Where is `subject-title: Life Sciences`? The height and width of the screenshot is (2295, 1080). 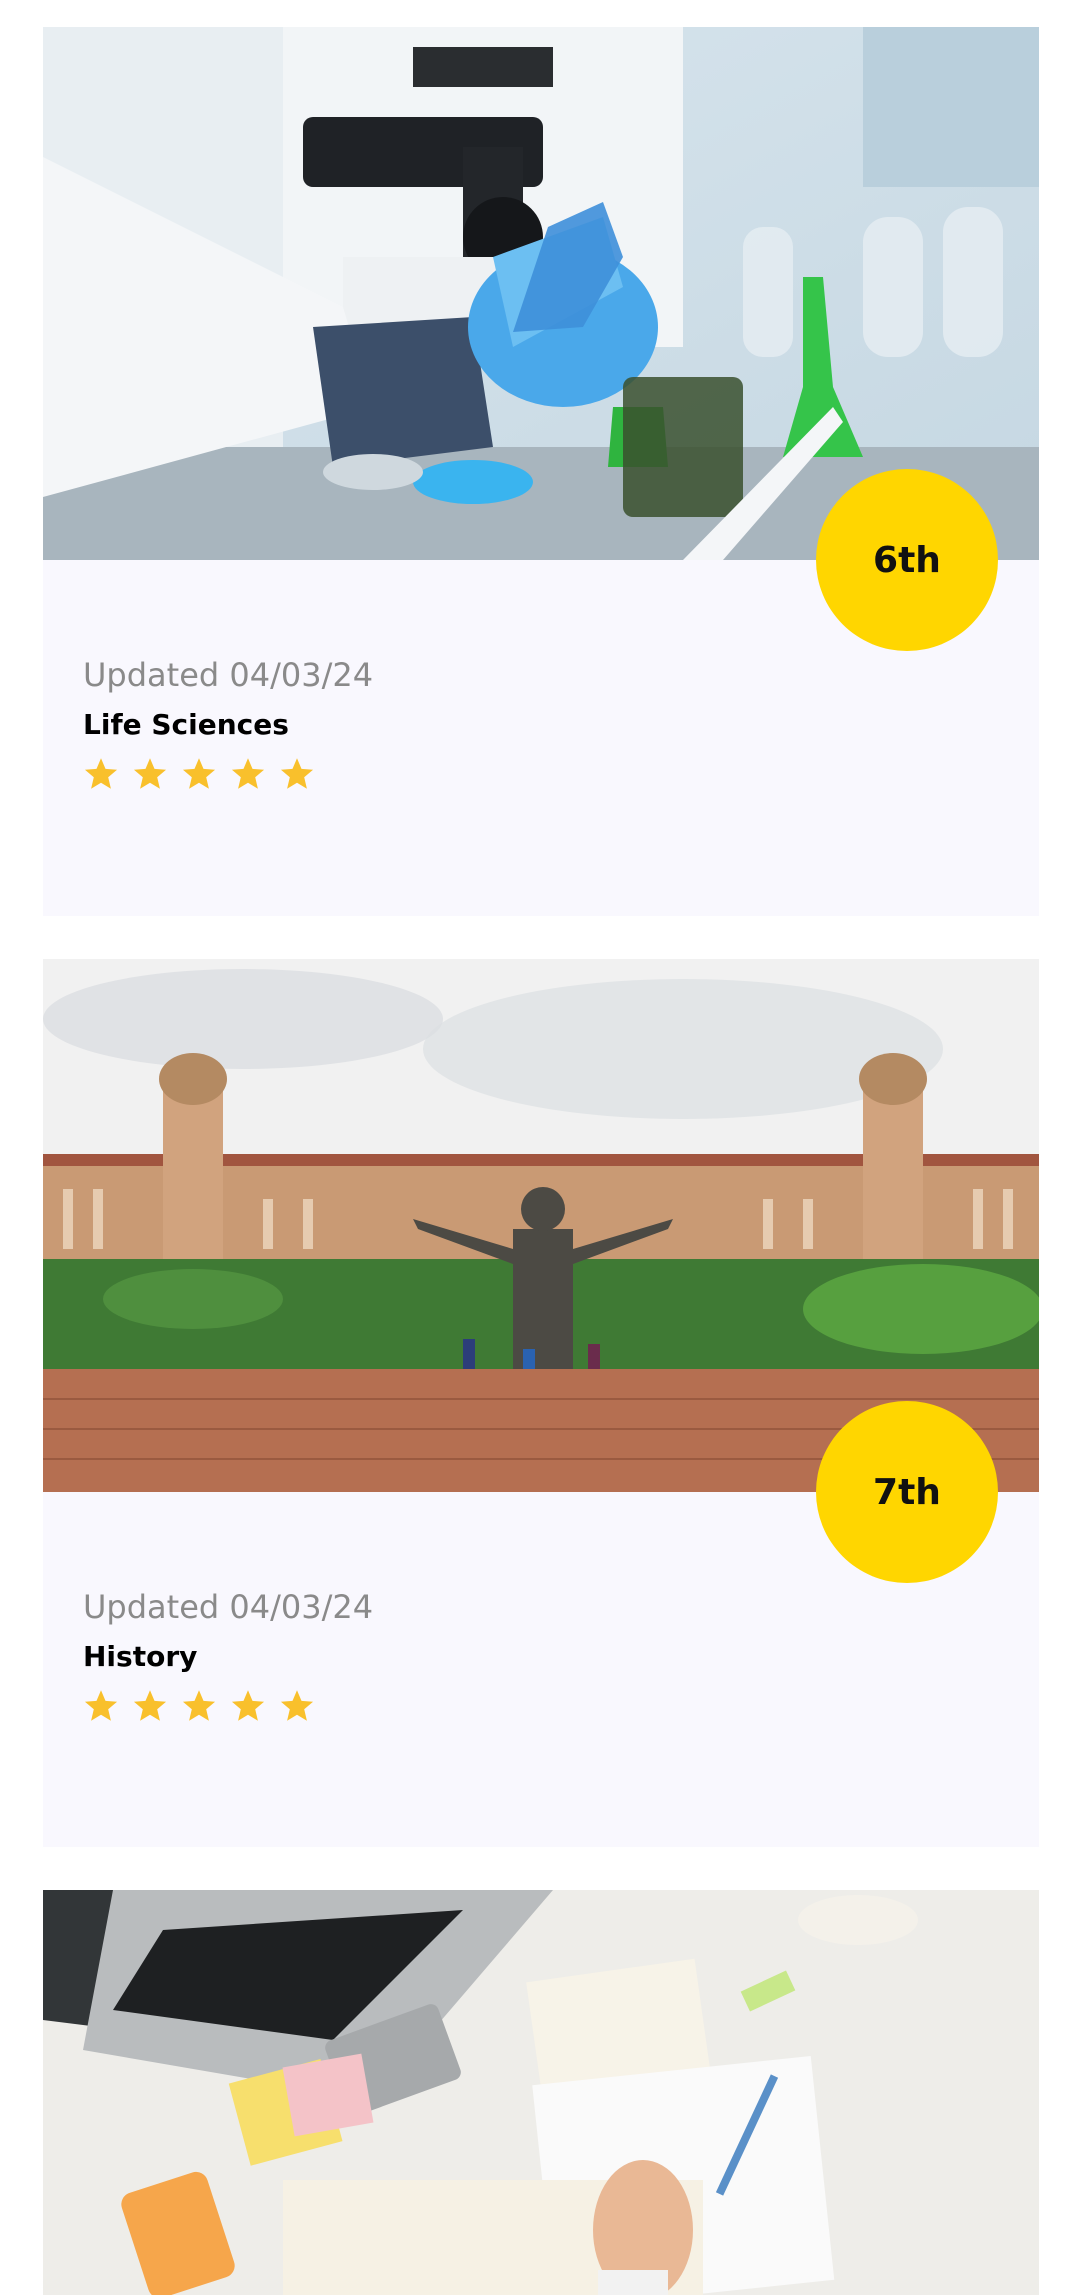 subject-title: Life Sciences is located at coordinates (186, 724).